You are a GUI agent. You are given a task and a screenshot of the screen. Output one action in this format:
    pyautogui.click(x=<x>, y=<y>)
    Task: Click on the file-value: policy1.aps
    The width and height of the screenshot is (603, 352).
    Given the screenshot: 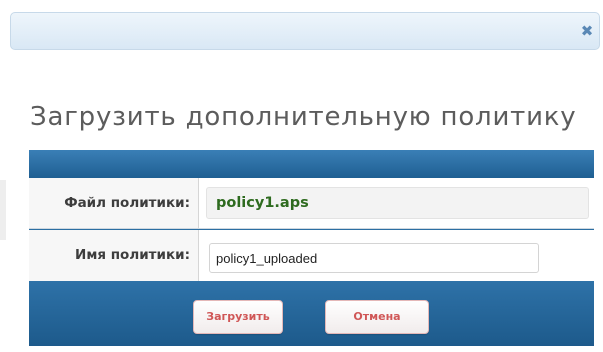 What is the action you would take?
    pyautogui.click(x=397, y=203)
    